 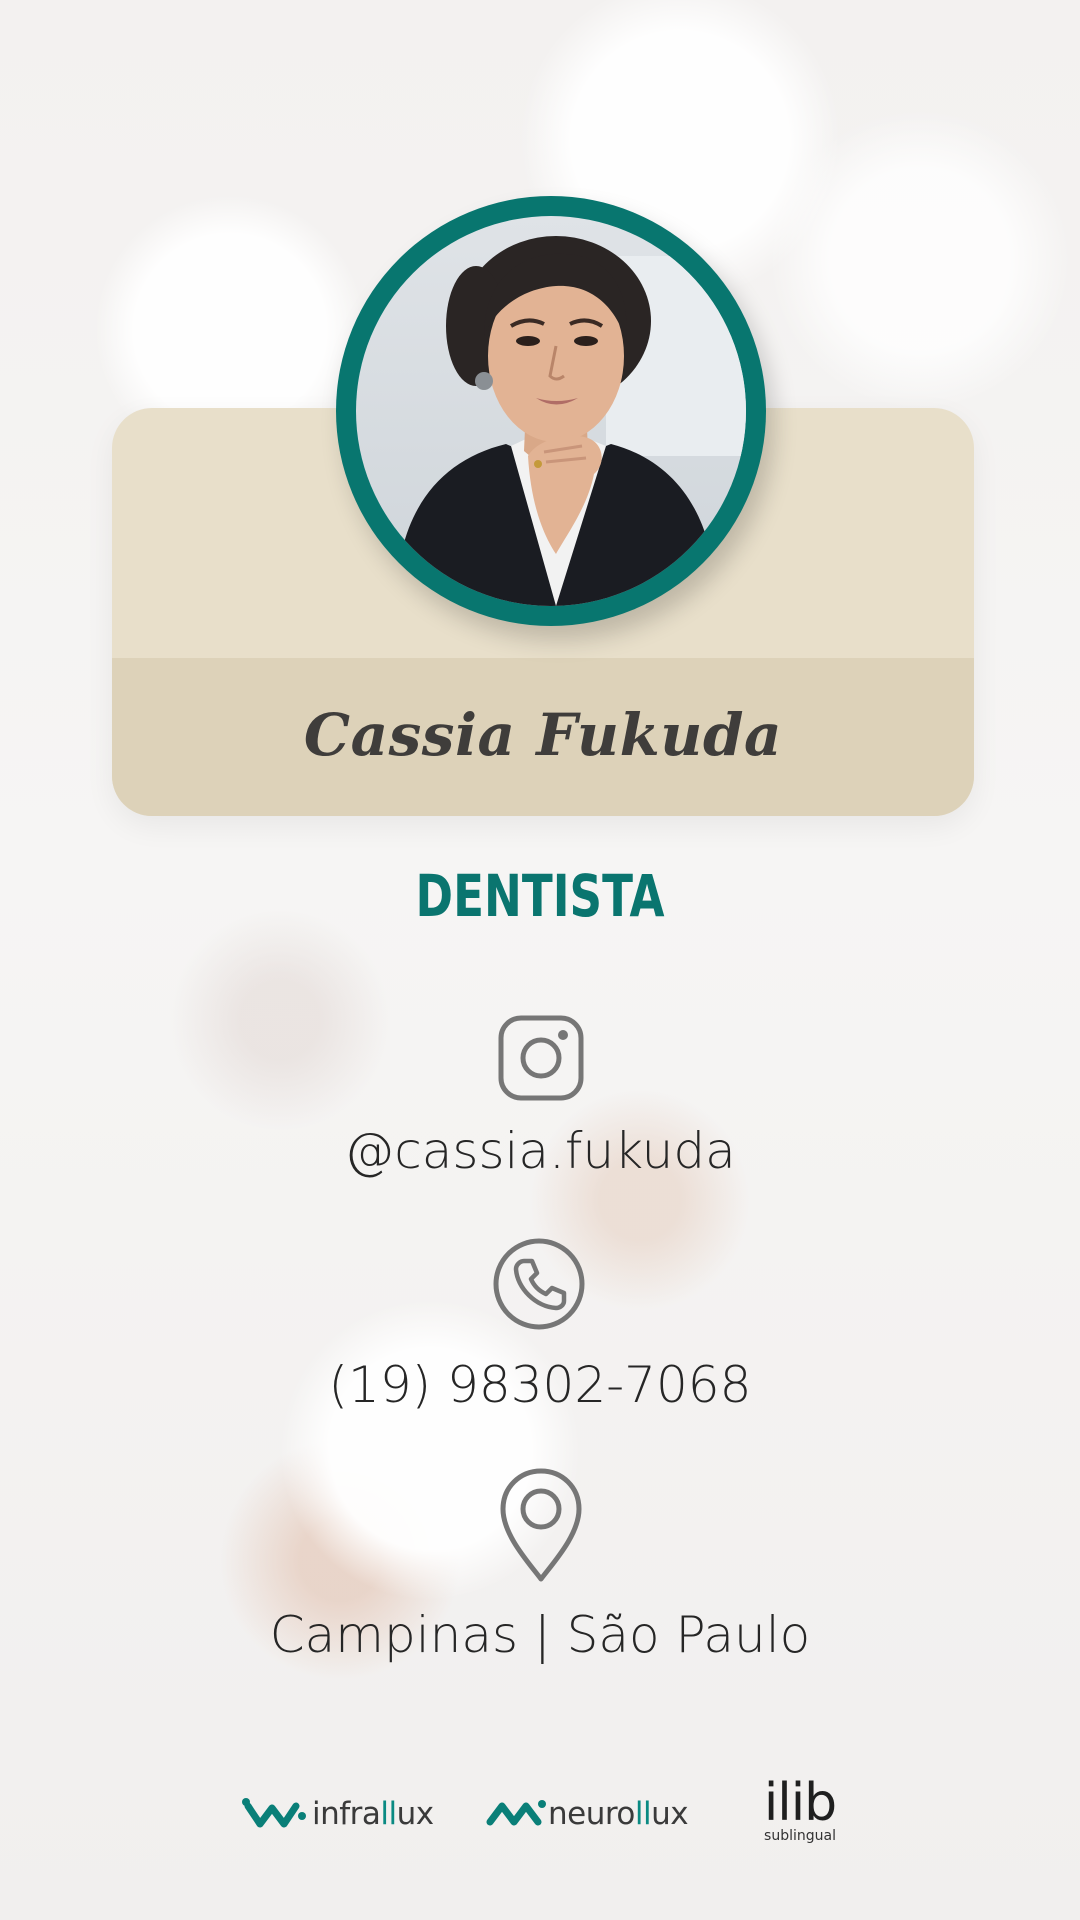 I want to click on ilib-subtitle: sublingual, so click(x=800, y=1836).